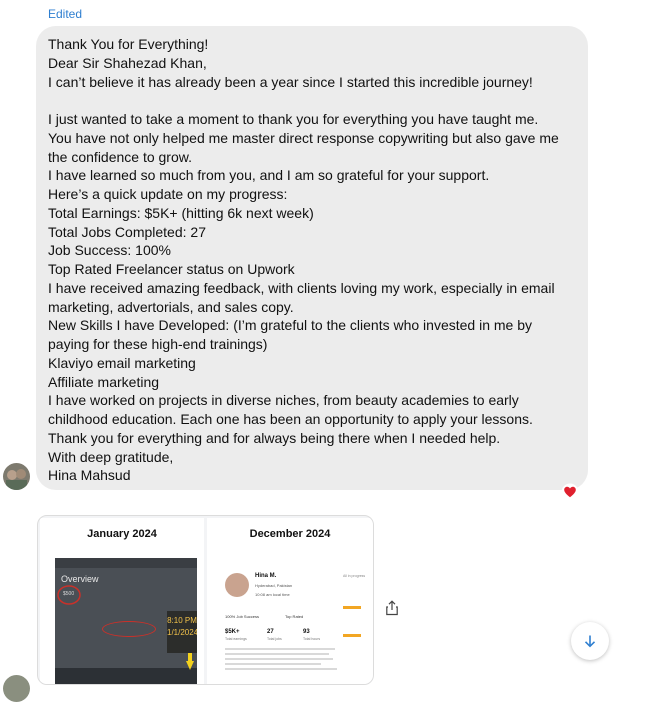 This screenshot has width=659, height=702. Describe the element at coordinates (312, 100) in the screenshot. I see `message-line` at that location.